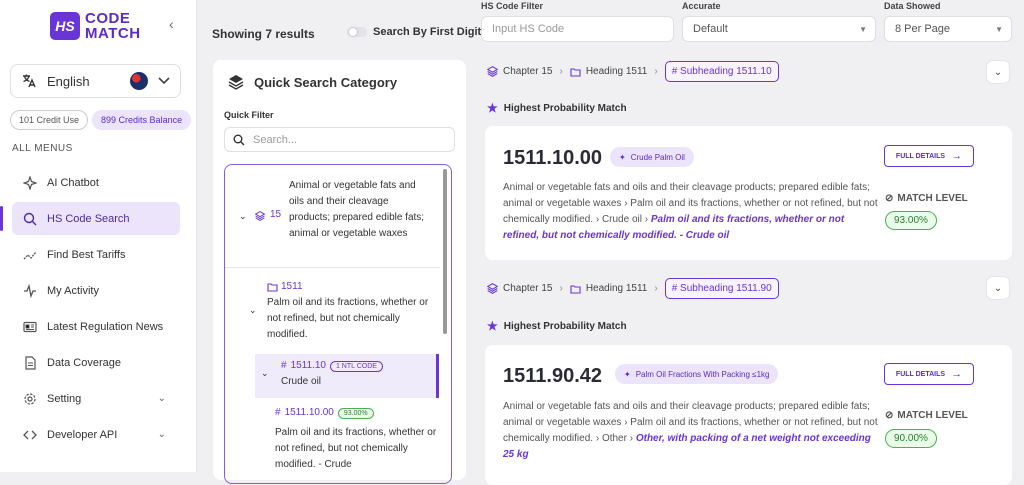  What do you see at coordinates (721, 288) in the screenshot?
I see `breadcrumb-subheading: # Subheading 1511.90` at bounding box center [721, 288].